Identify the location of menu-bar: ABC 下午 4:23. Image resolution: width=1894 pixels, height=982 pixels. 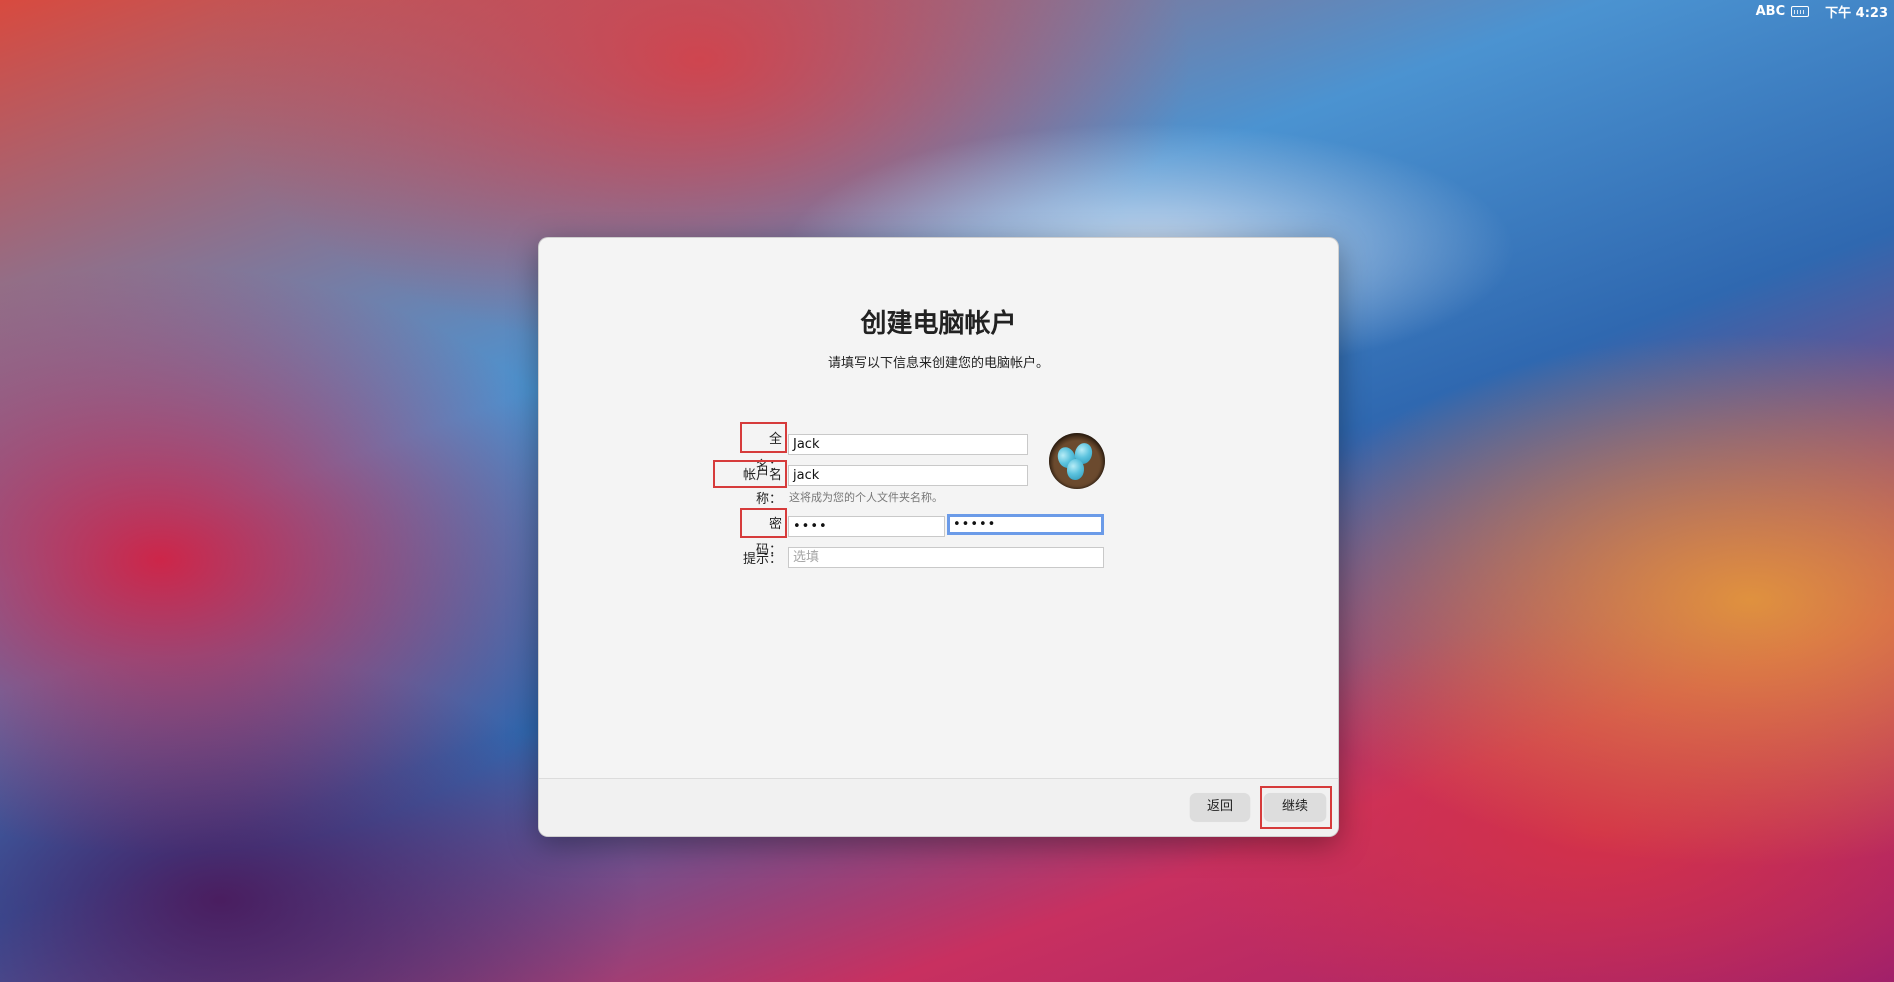
(1825, 11).